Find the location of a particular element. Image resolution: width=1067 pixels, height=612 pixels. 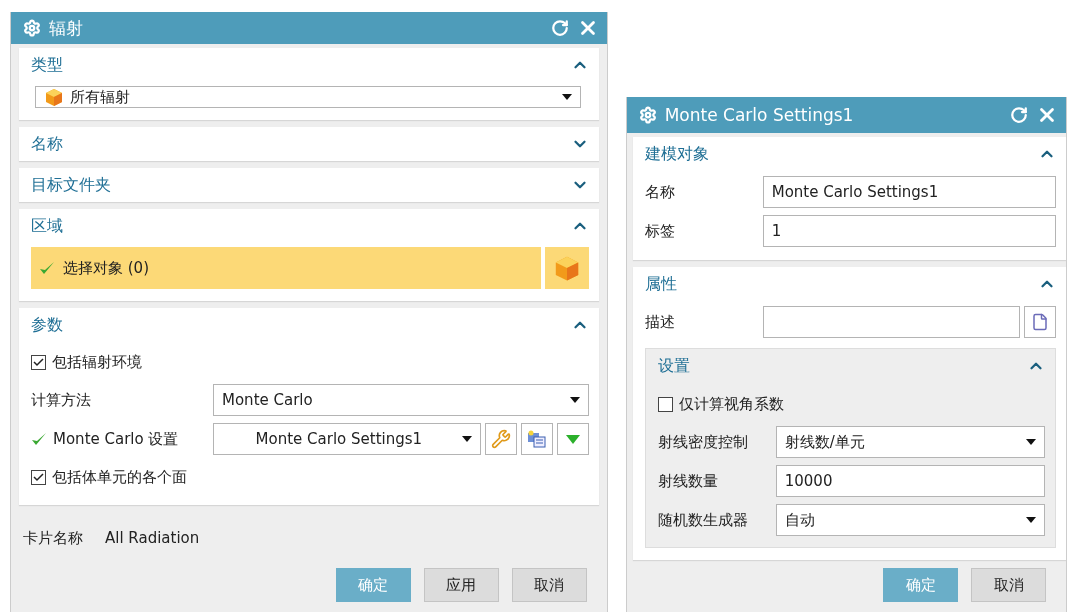

document-icon is located at coordinates (1040, 322).